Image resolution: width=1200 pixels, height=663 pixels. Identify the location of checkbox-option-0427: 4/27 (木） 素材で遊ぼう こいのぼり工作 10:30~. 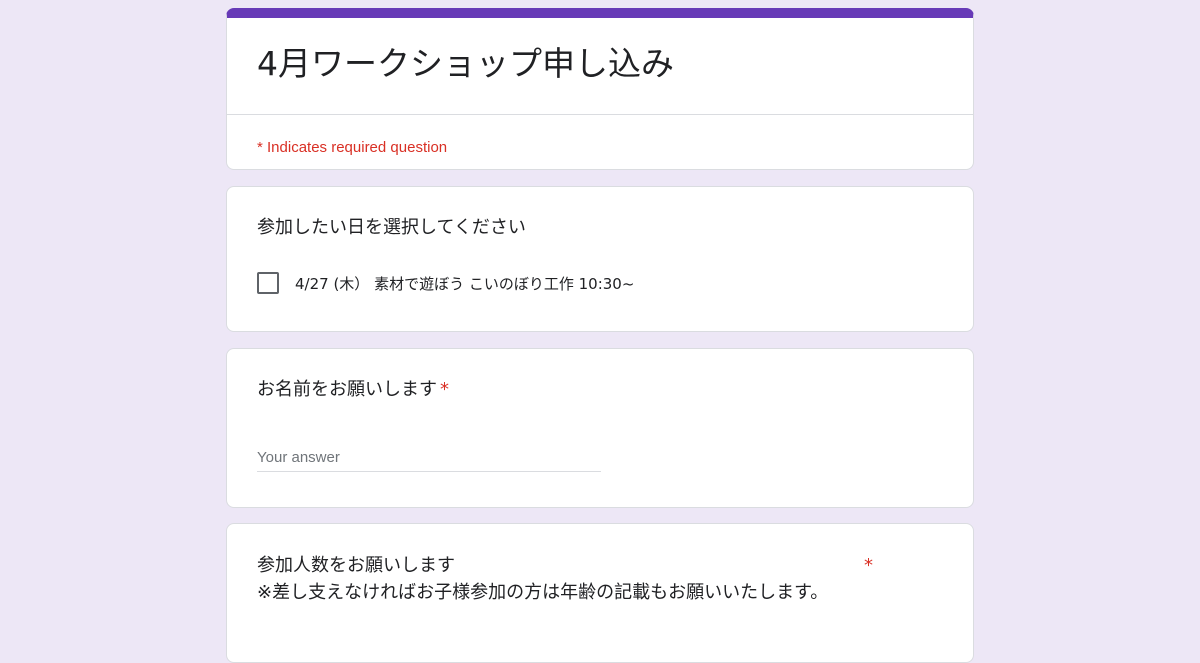
(445, 283).